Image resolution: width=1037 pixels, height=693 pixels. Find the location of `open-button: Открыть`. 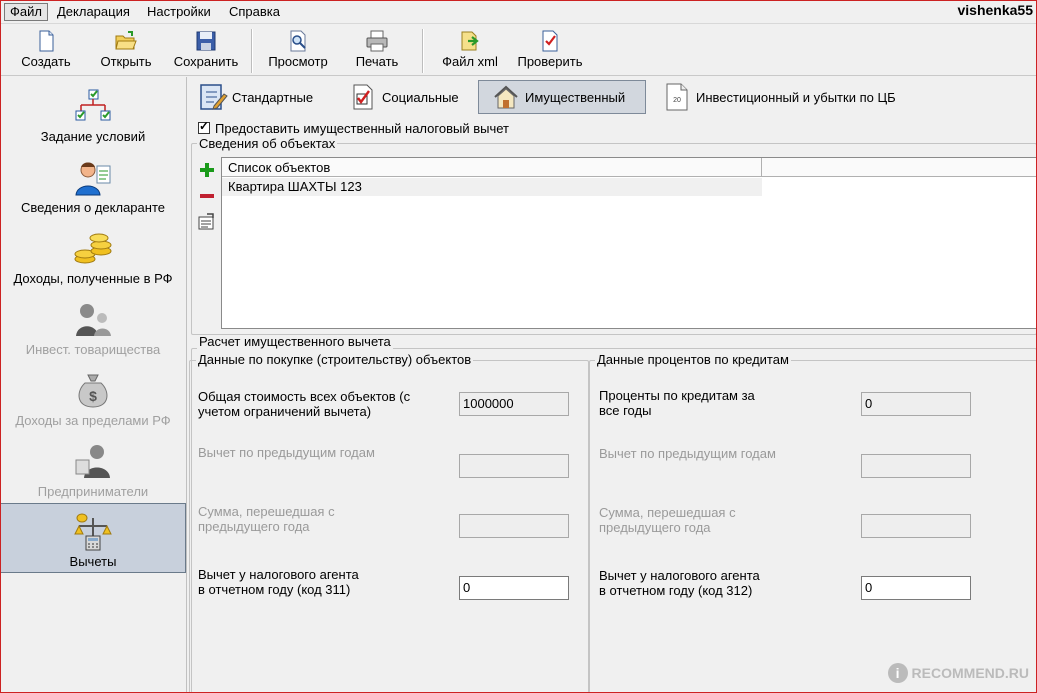

open-button: Открыть is located at coordinates (126, 51).